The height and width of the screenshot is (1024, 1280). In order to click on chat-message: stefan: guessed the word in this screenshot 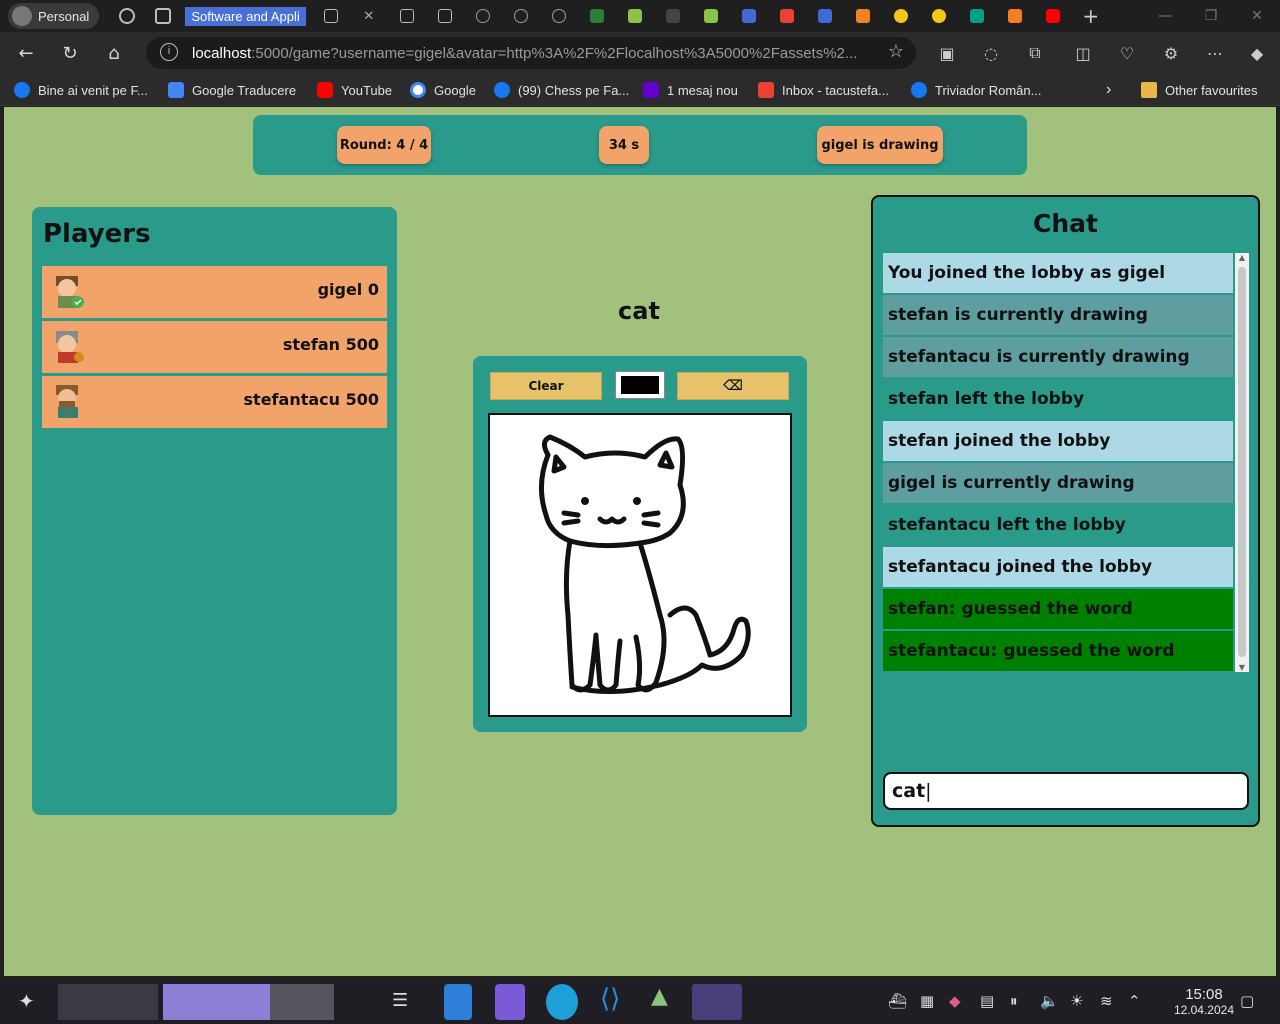, I will do `click(1058, 609)`.